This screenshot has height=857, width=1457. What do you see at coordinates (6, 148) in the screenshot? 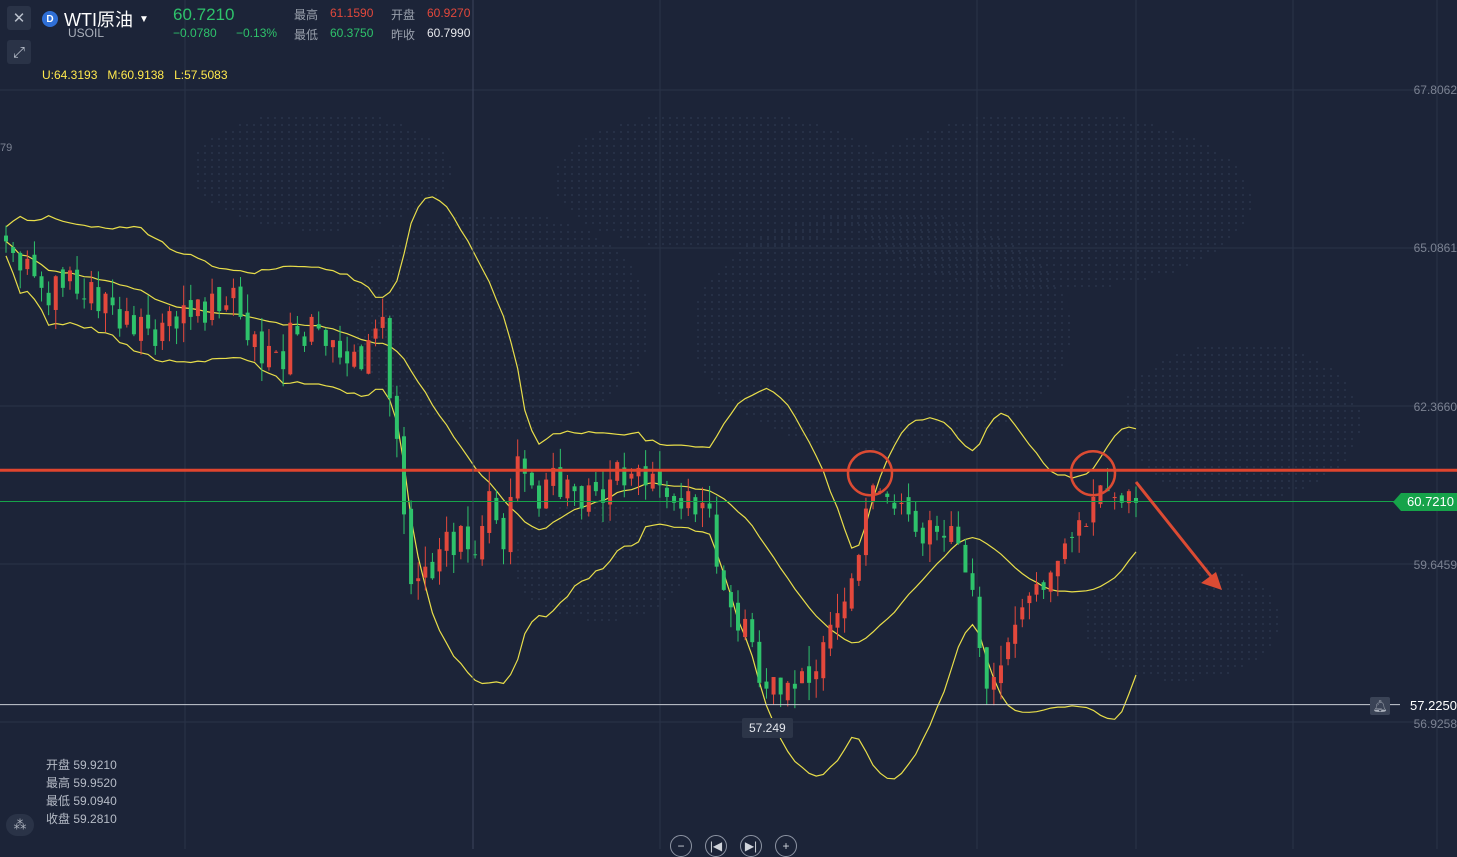
I see `left-axis-fragment: 79` at bounding box center [6, 148].